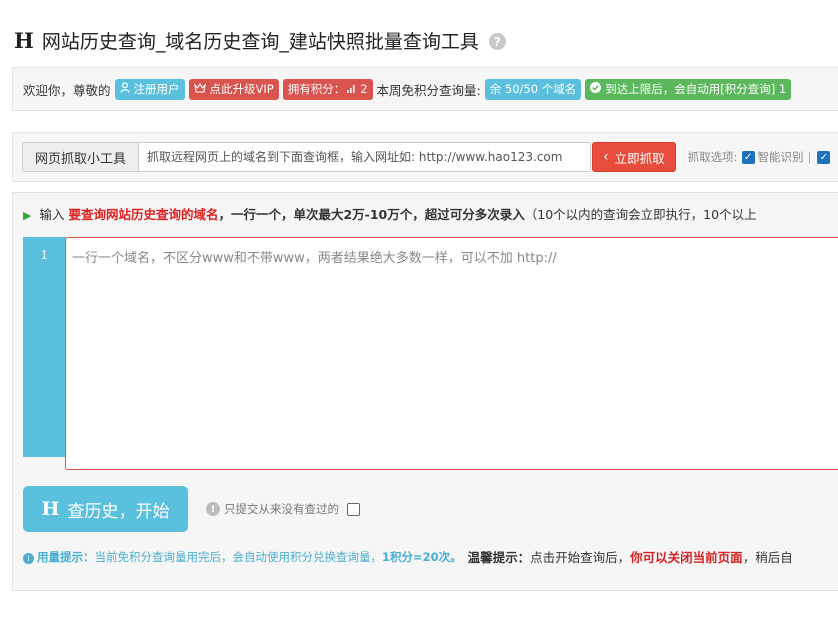 This screenshot has height=624, width=838. What do you see at coordinates (824, 157) in the screenshot?
I see `extra-option-checkbox: ✓` at bounding box center [824, 157].